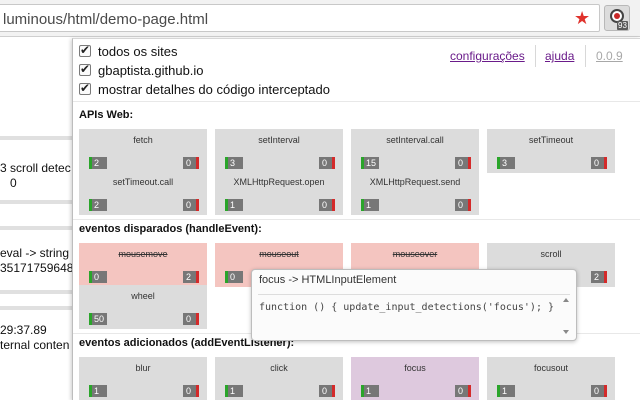 The image size is (640, 400). Describe the element at coordinates (35, 345) in the screenshot. I see `page-text: ternal conten` at that location.